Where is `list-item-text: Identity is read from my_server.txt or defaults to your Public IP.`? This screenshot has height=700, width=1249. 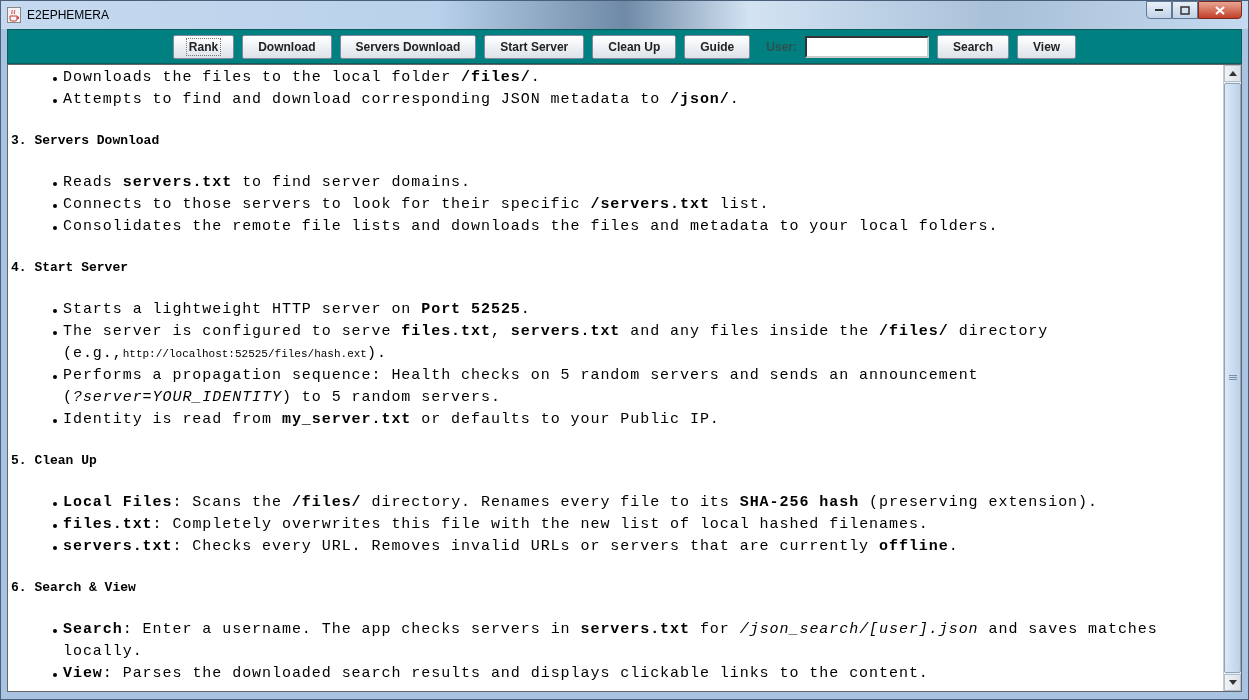 list-item-text: Identity is read from my_server.txt or defaults to your Public IP. is located at coordinates (392, 420).